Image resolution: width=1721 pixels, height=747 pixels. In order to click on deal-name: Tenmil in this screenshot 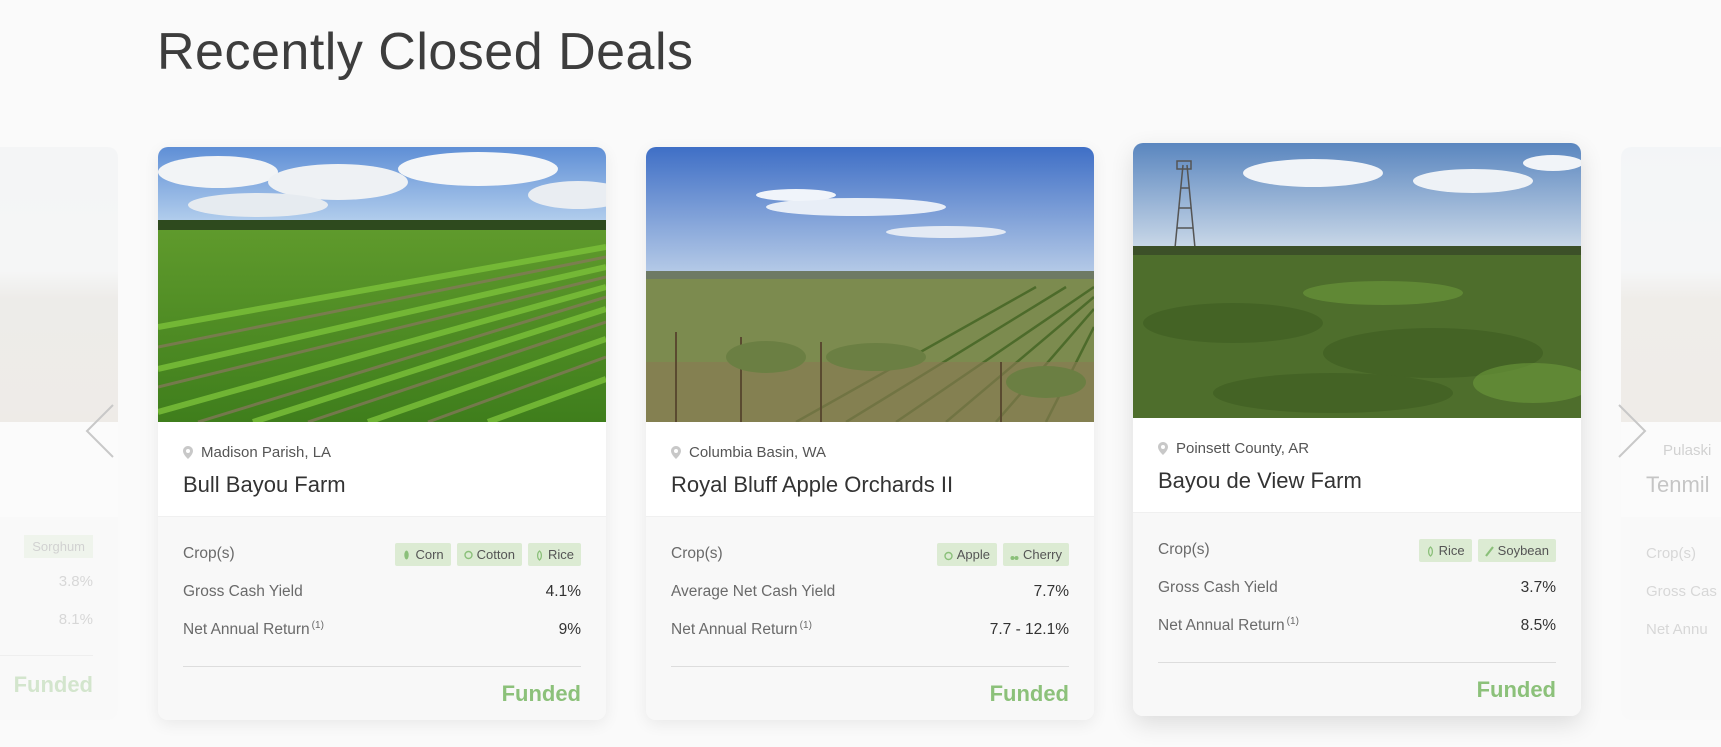, I will do `click(1678, 485)`.